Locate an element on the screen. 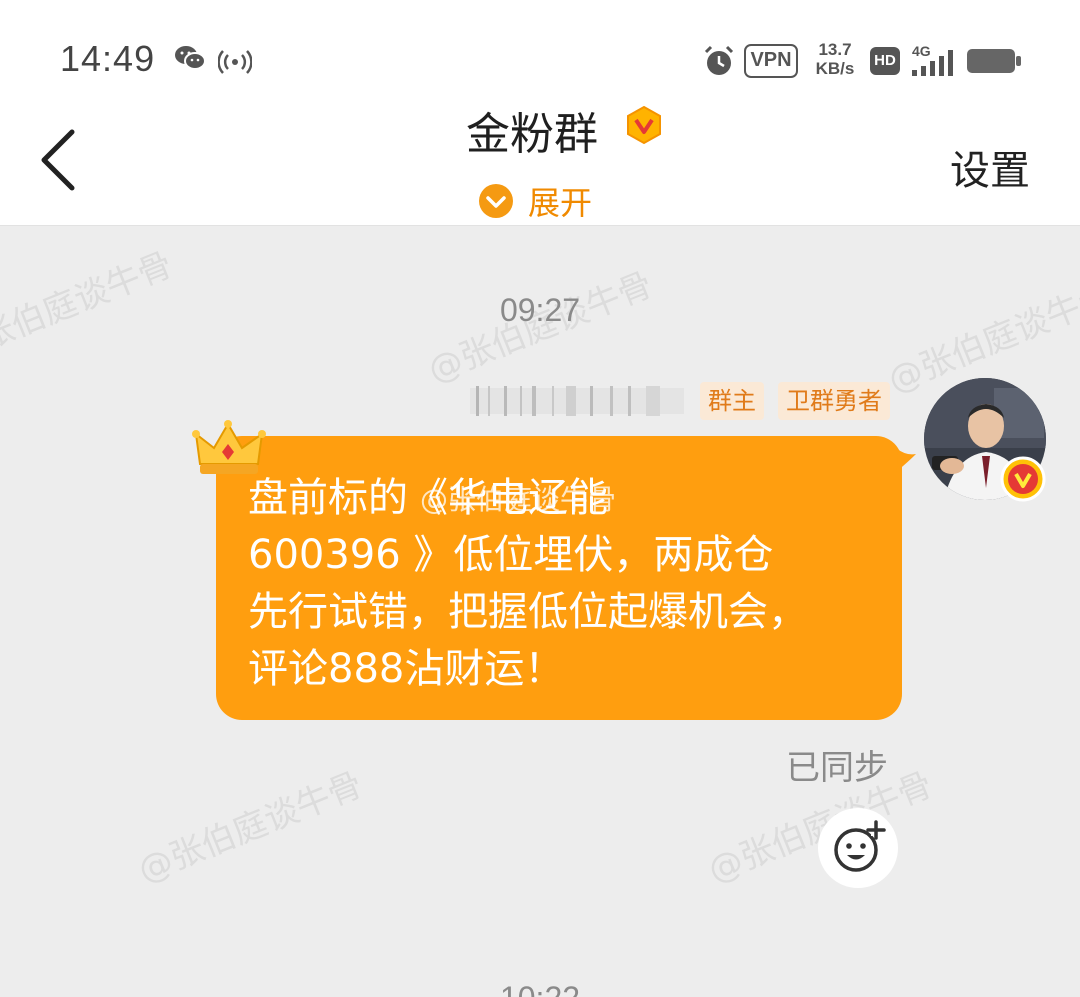  network-type: 4G is located at coordinates (921, 51).